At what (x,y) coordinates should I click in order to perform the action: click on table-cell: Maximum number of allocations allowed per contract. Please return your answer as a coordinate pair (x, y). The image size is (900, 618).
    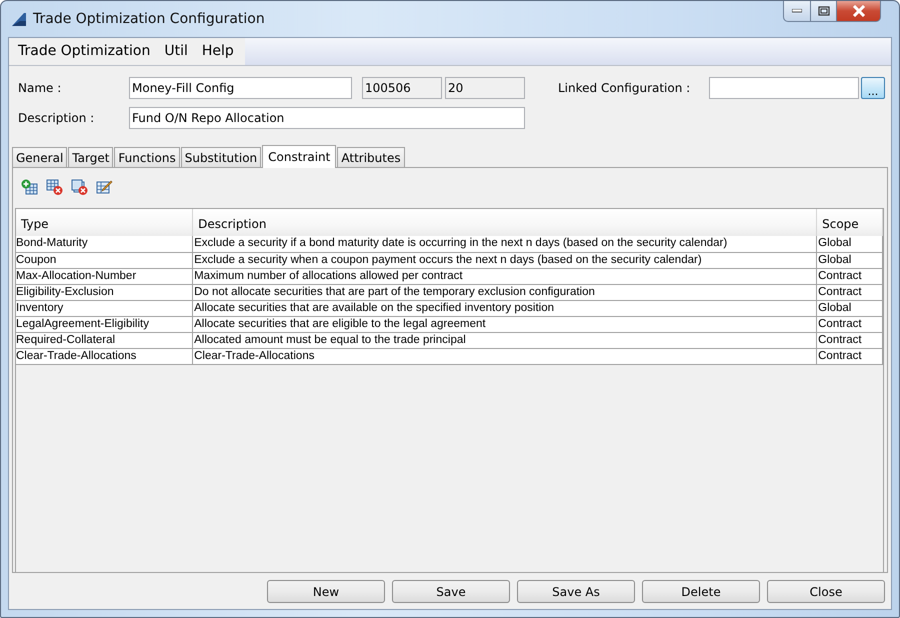
    Looking at the image, I should click on (504, 276).